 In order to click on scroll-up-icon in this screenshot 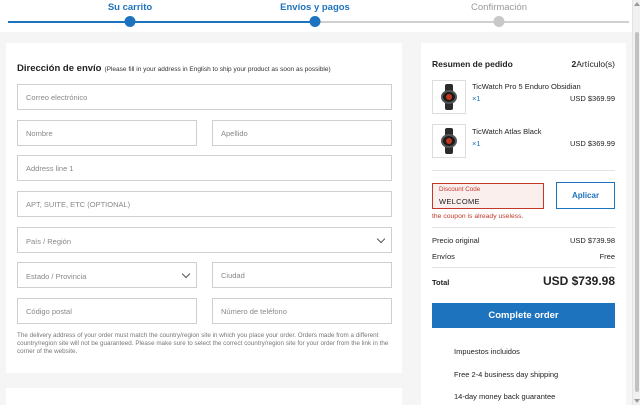, I will do `click(637, 4)`.